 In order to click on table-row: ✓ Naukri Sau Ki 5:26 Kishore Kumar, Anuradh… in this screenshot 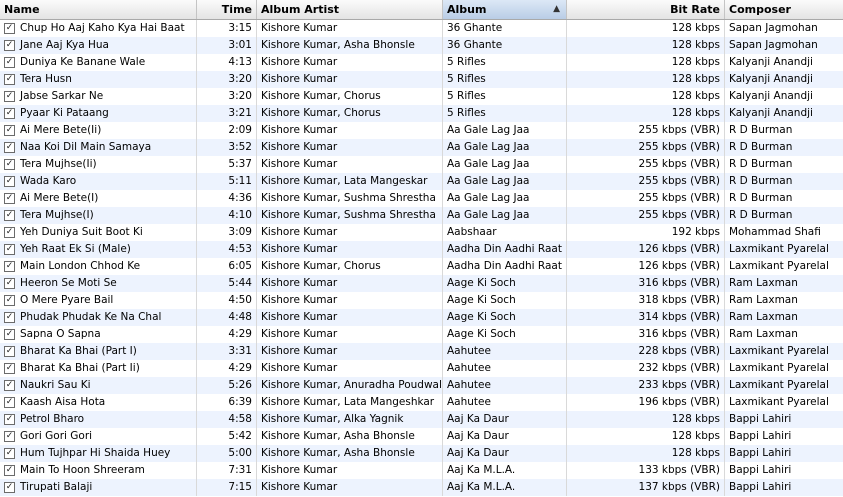, I will do `click(421, 385)`.